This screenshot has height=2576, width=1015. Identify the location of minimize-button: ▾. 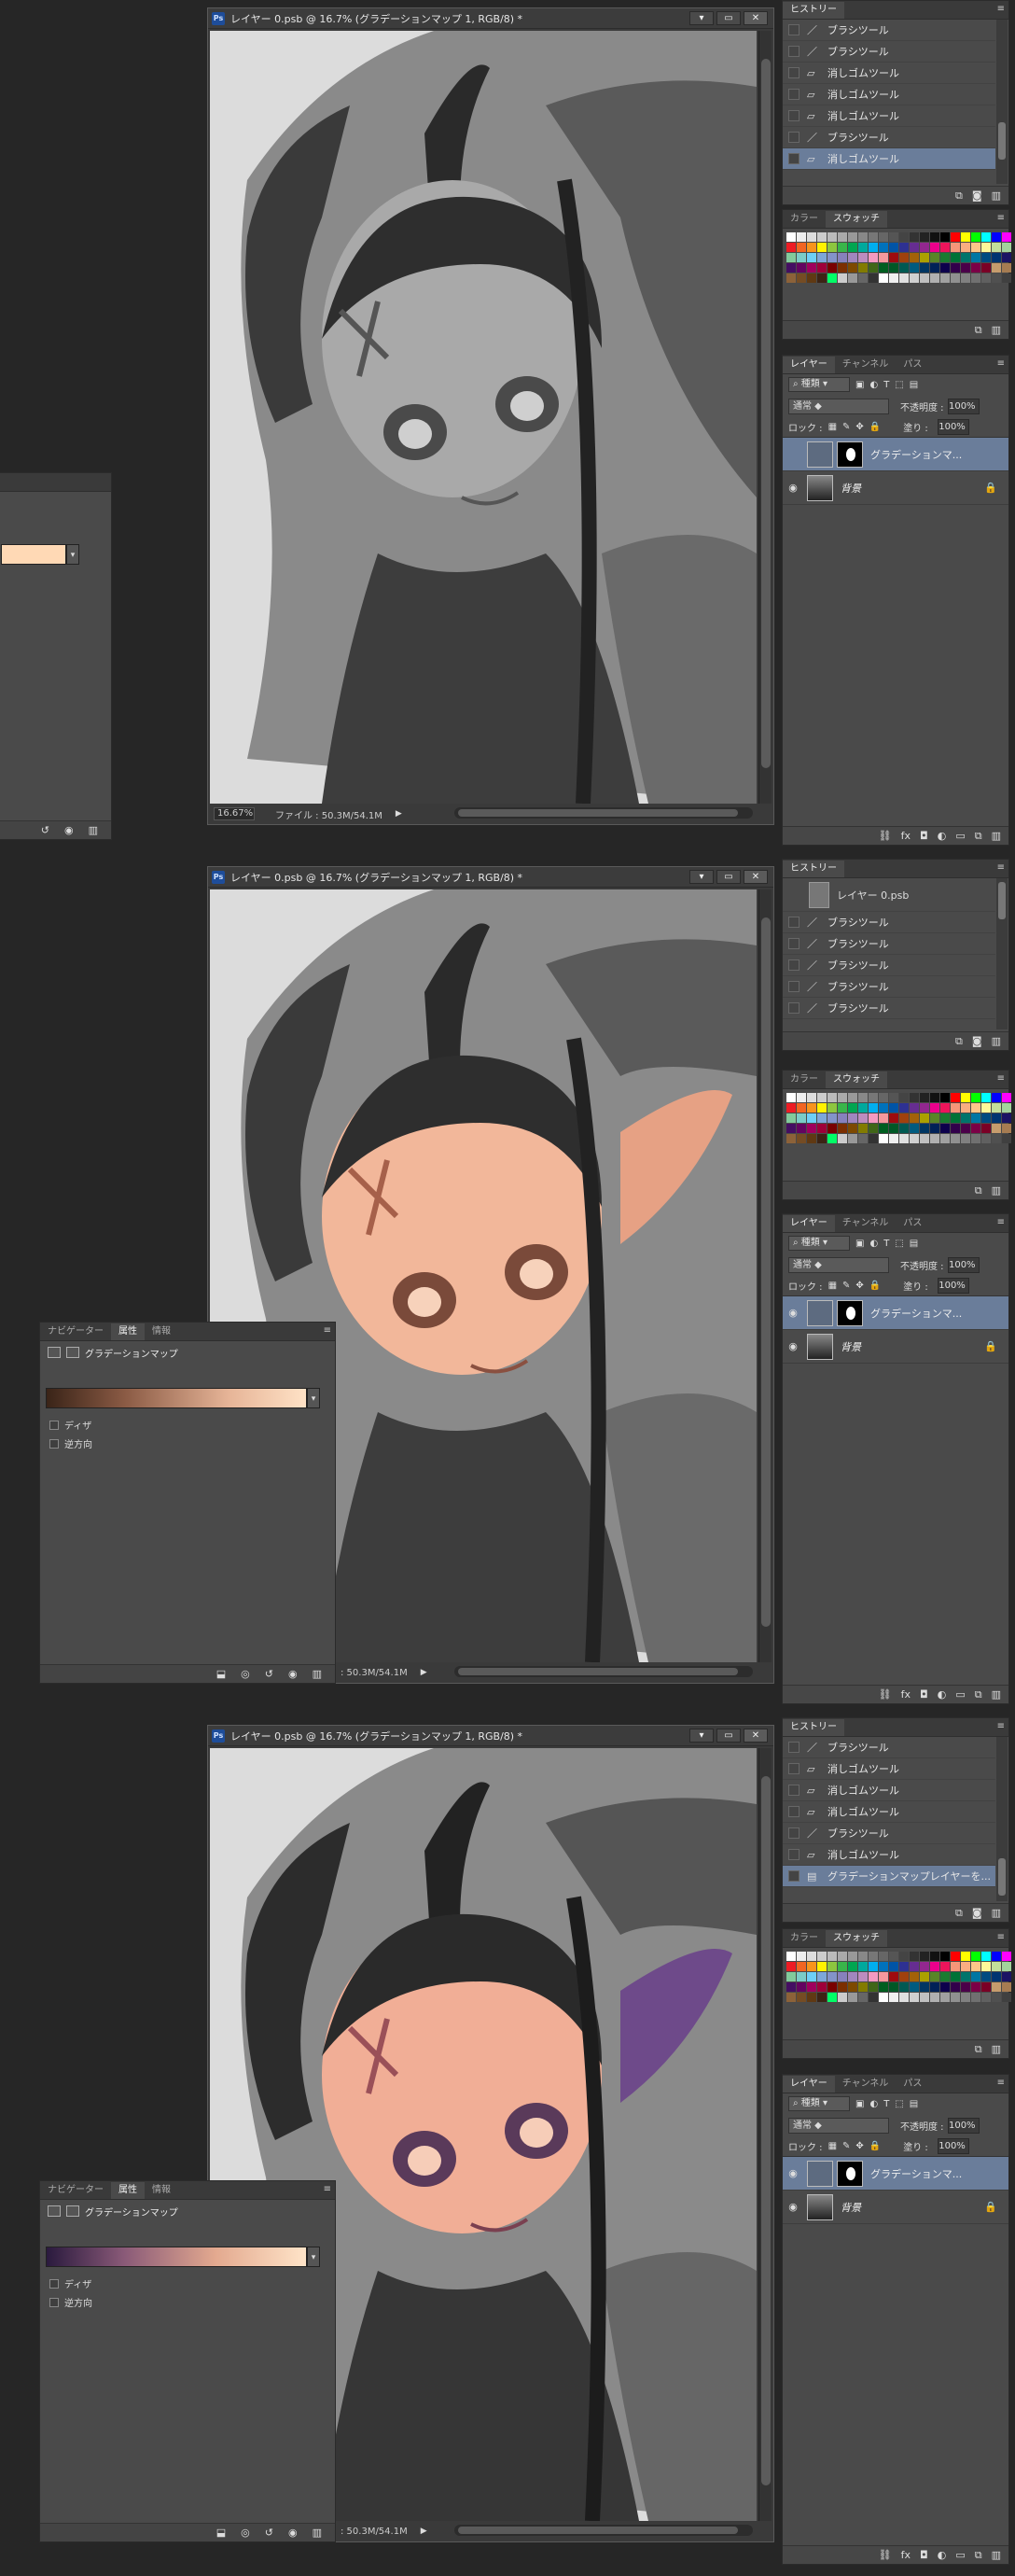
(701, 18).